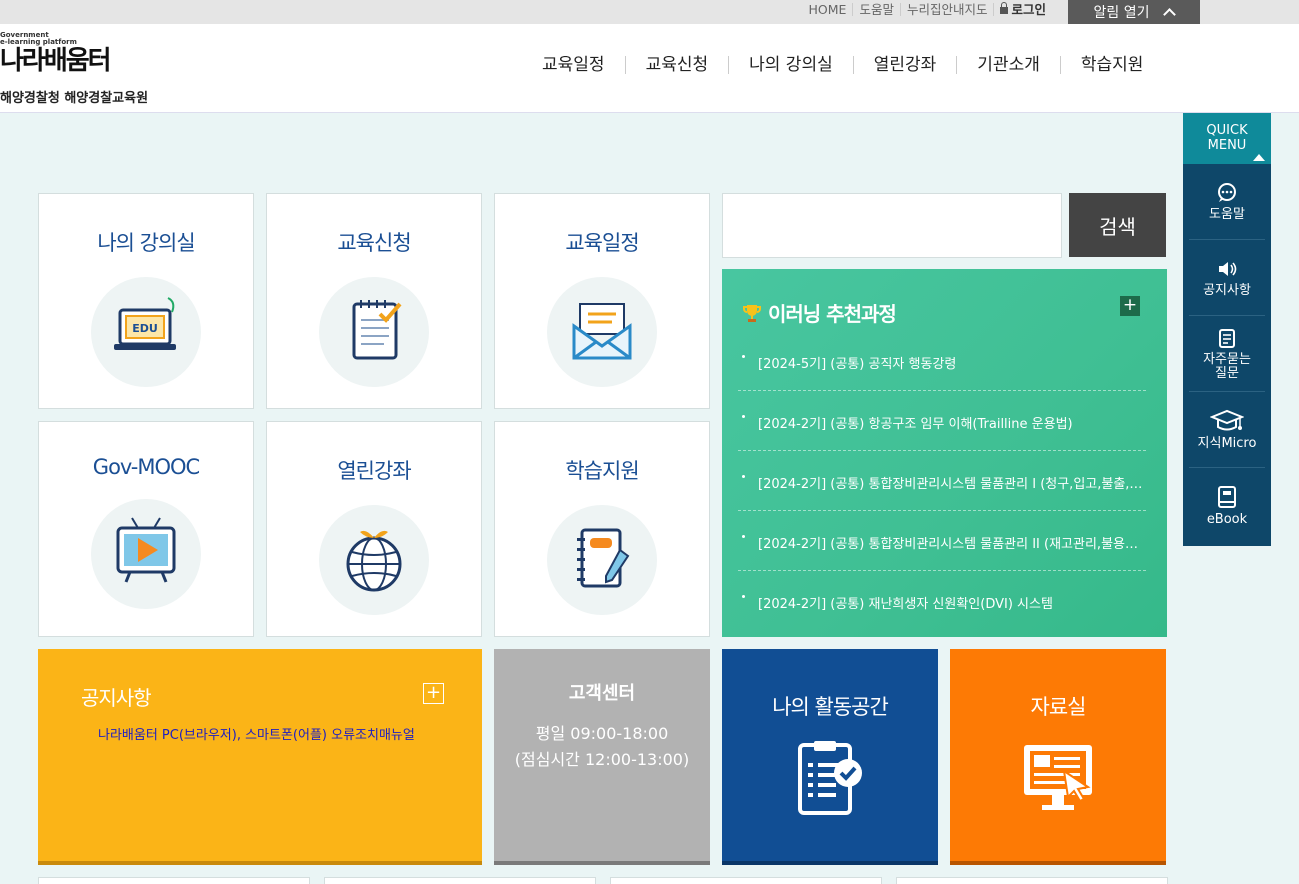 The height and width of the screenshot is (884, 1299). I want to click on tile-title: 교육신청, so click(374, 243).